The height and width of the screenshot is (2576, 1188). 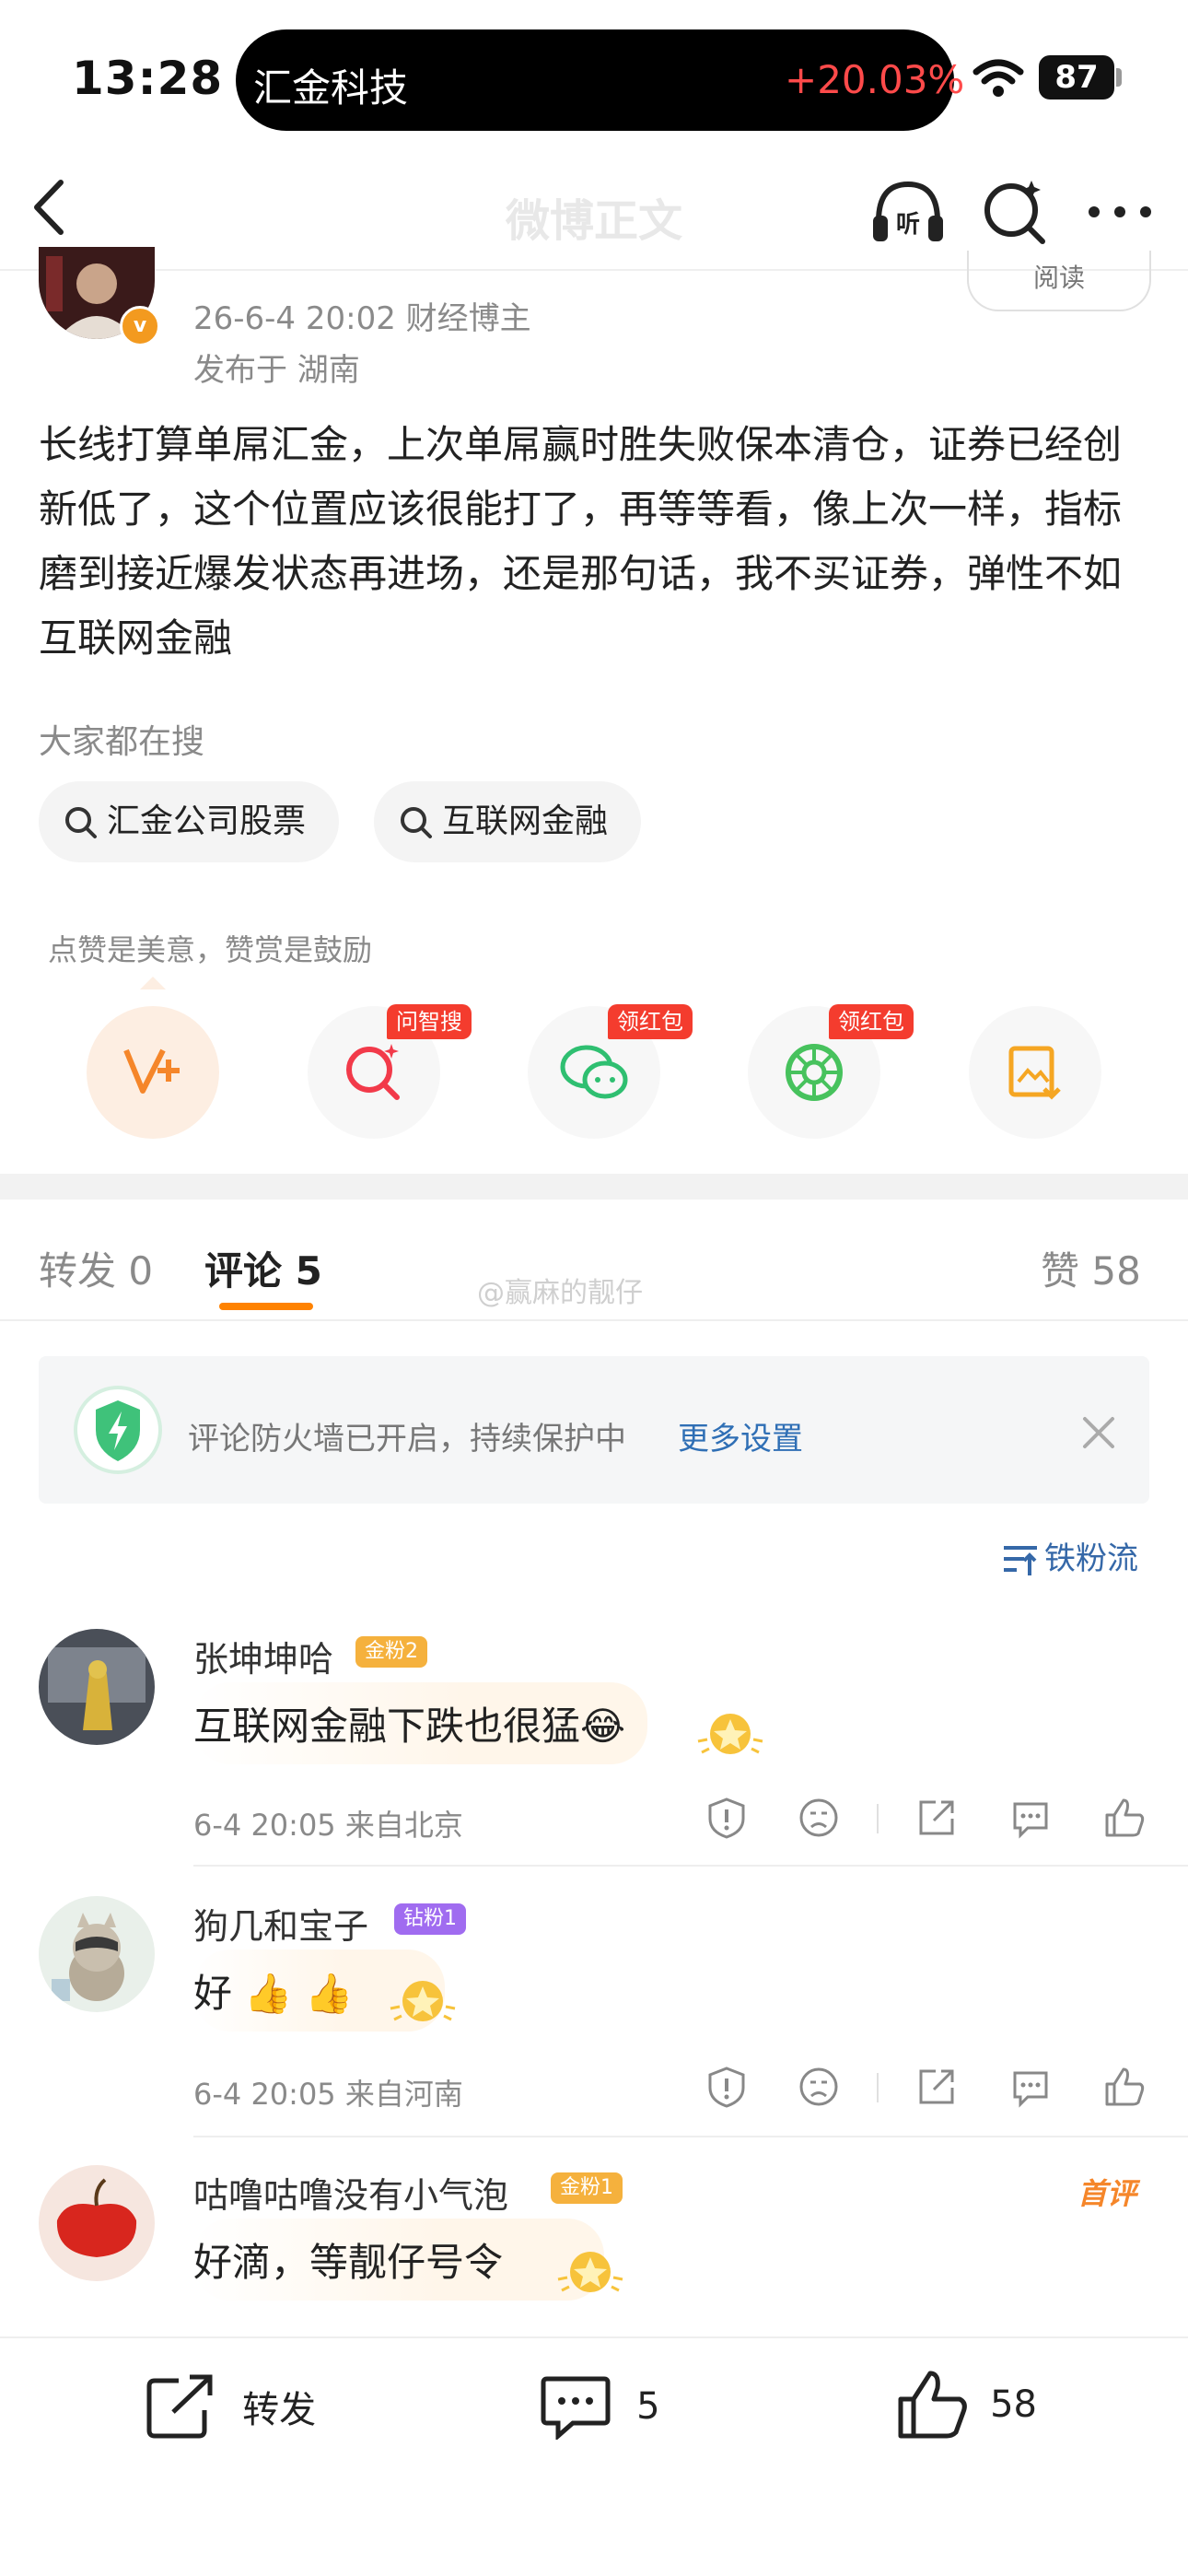 I want to click on island-stock-name: 汇金科技, so click(x=331, y=88).